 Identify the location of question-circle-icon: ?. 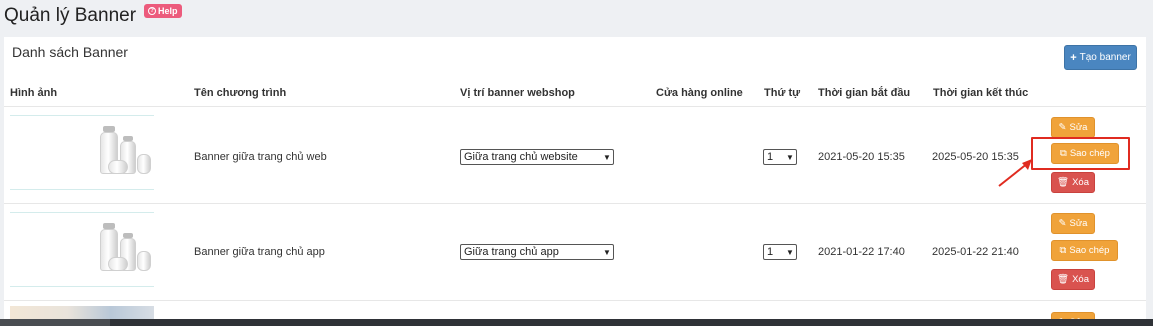
(152, 11).